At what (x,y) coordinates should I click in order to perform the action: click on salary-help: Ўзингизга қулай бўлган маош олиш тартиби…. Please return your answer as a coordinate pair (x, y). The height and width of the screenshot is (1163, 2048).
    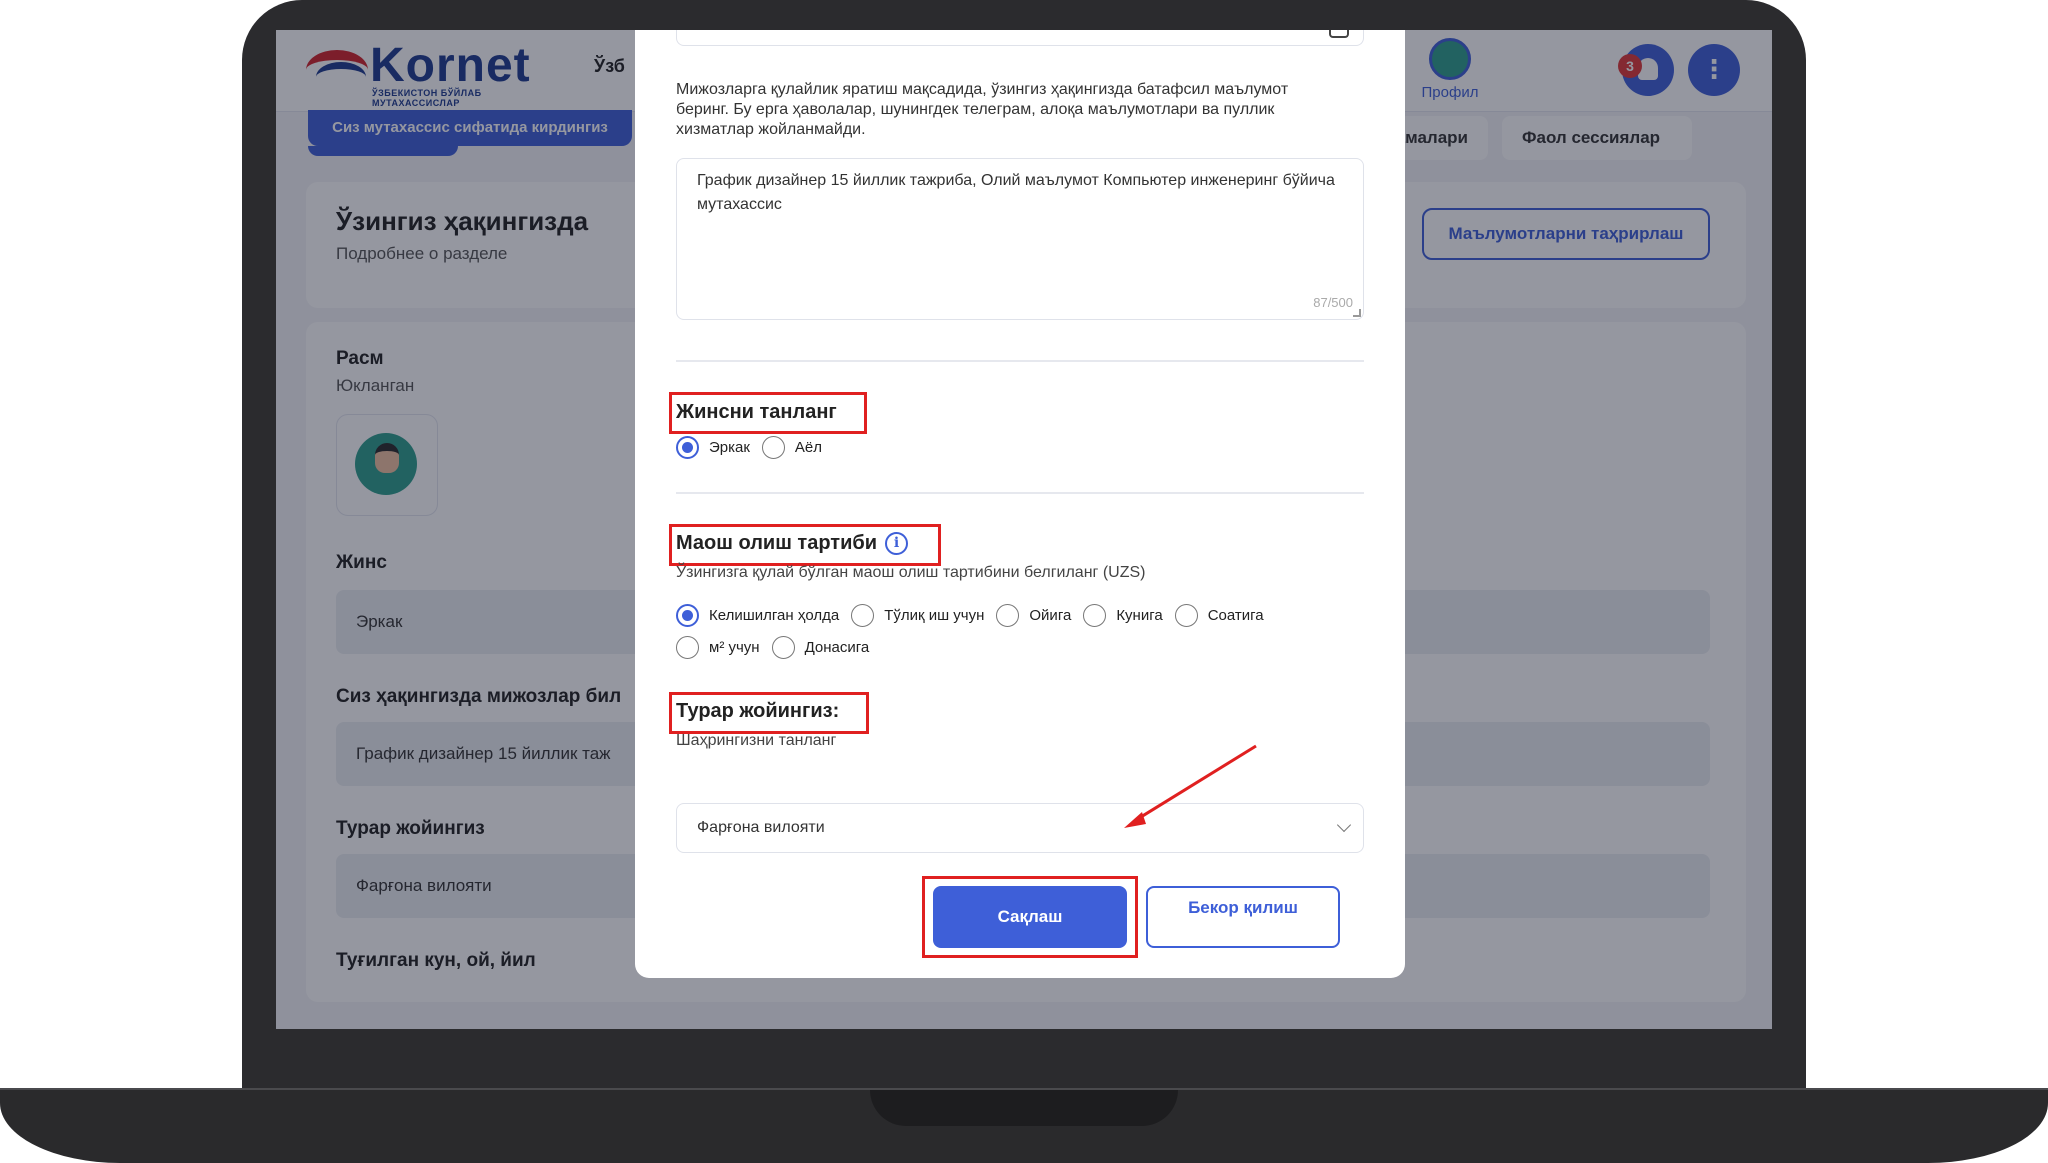
    Looking at the image, I should click on (911, 572).